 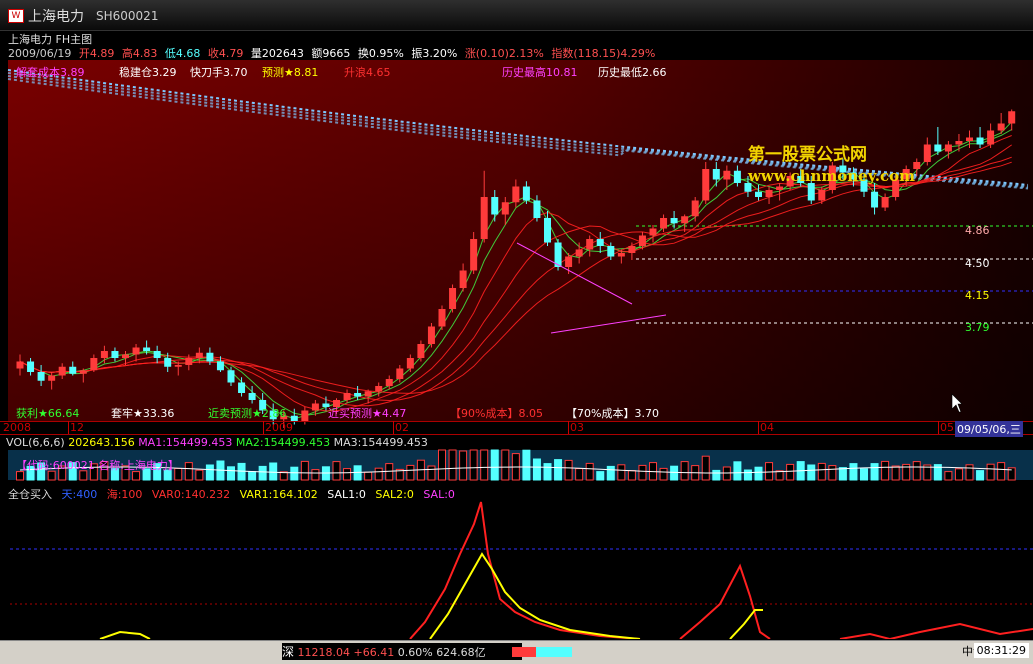 I want to click on date-axis-label: 03, so click(x=576, y=427).